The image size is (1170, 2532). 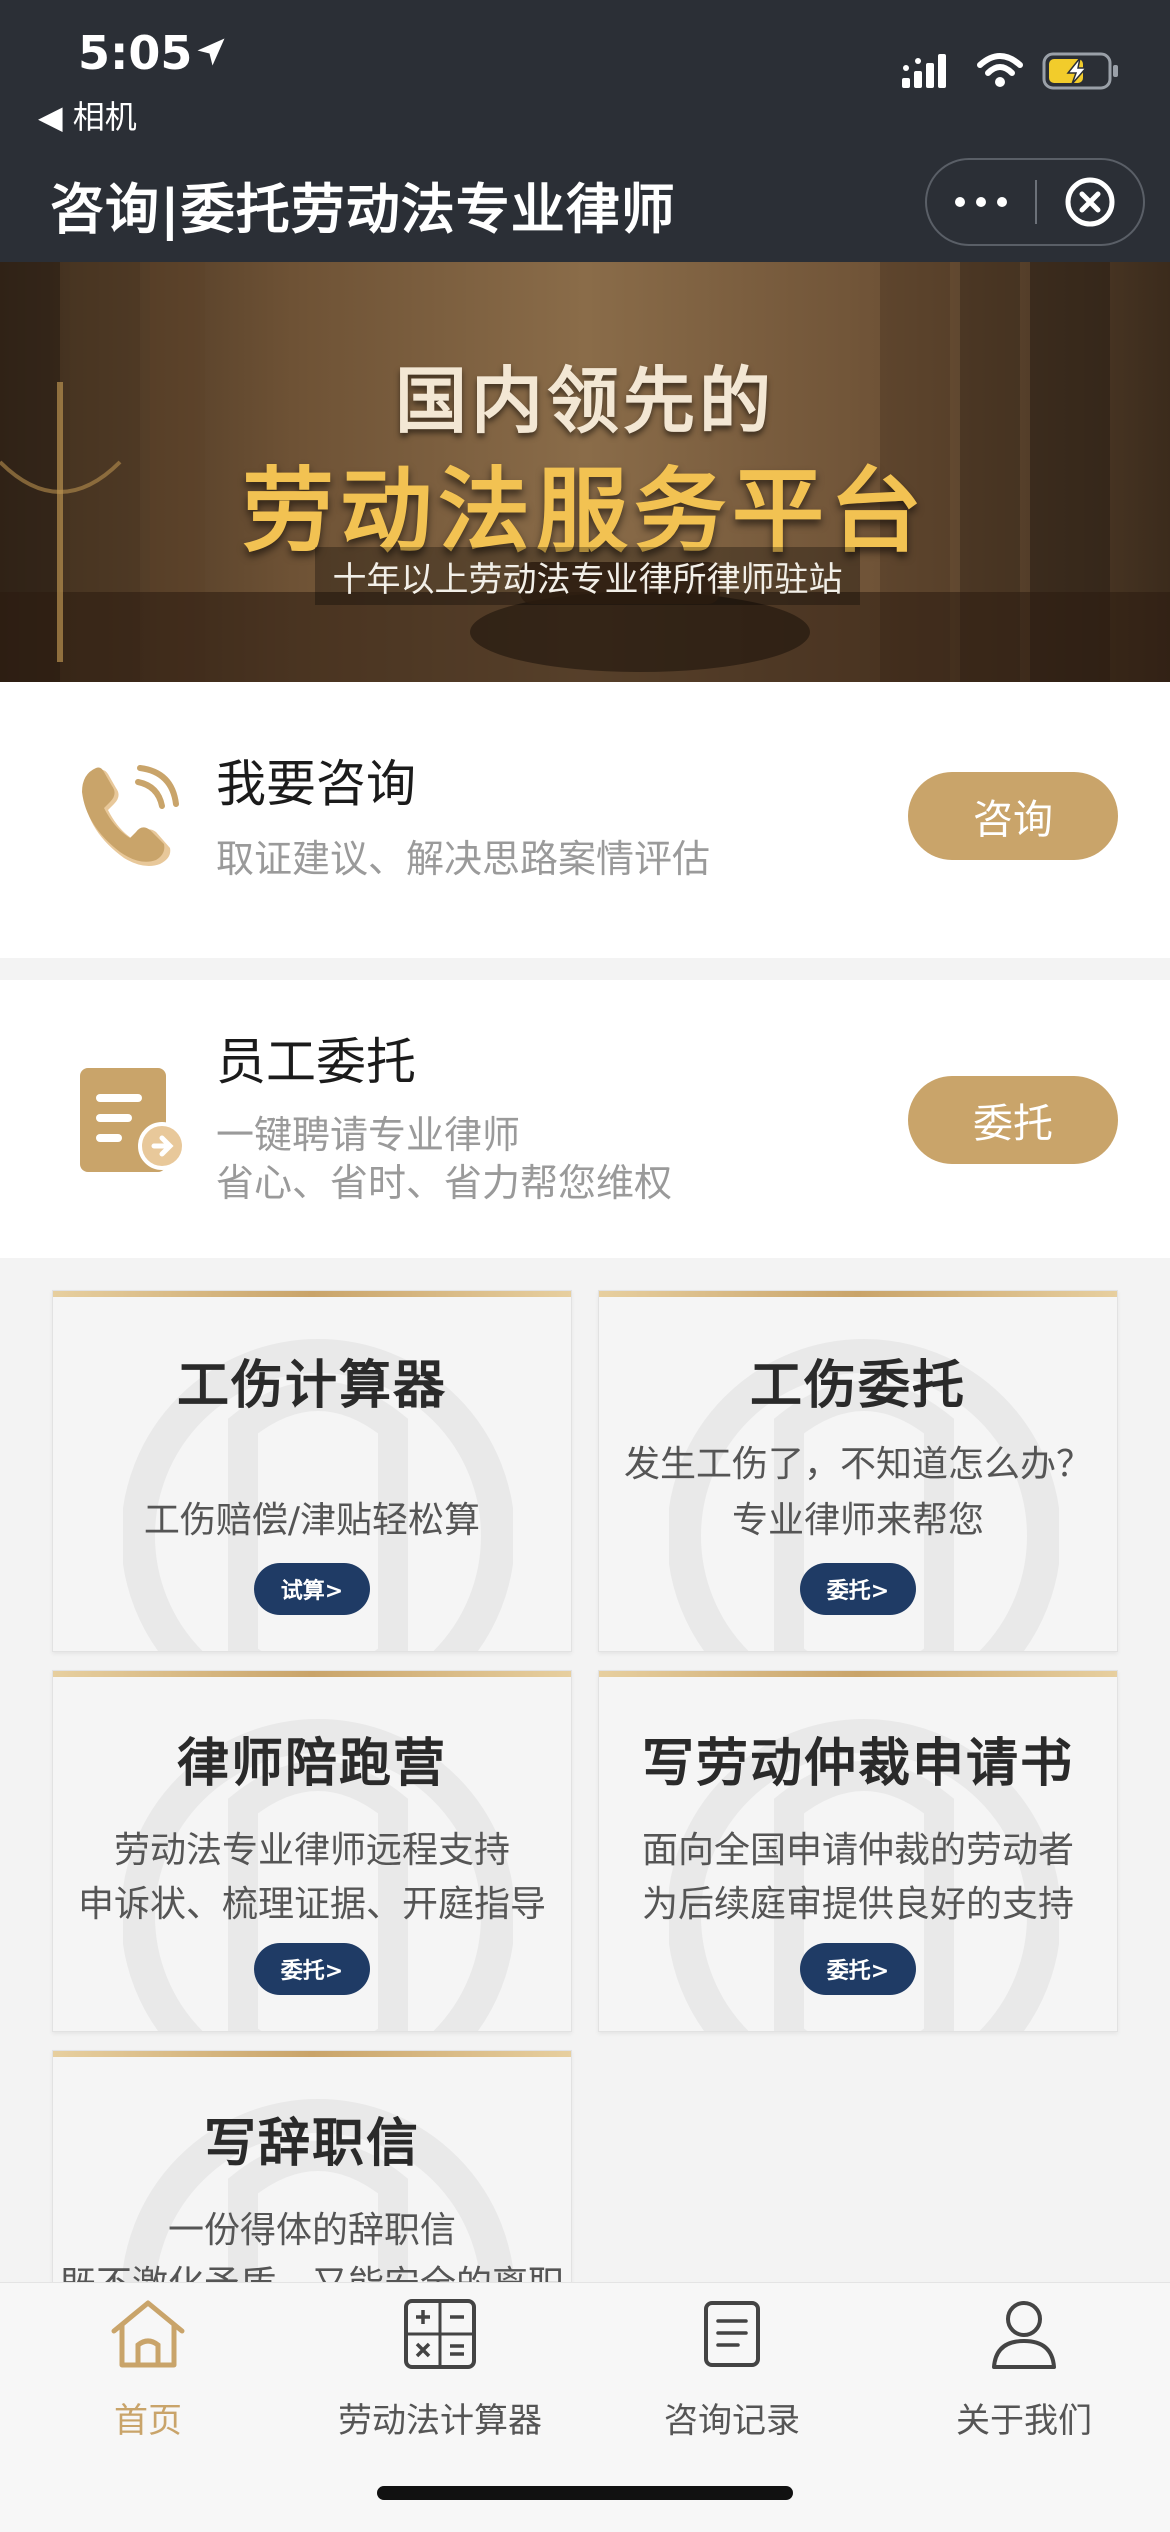 I want to click on more-dots-icon, so click(x=981, y=202).